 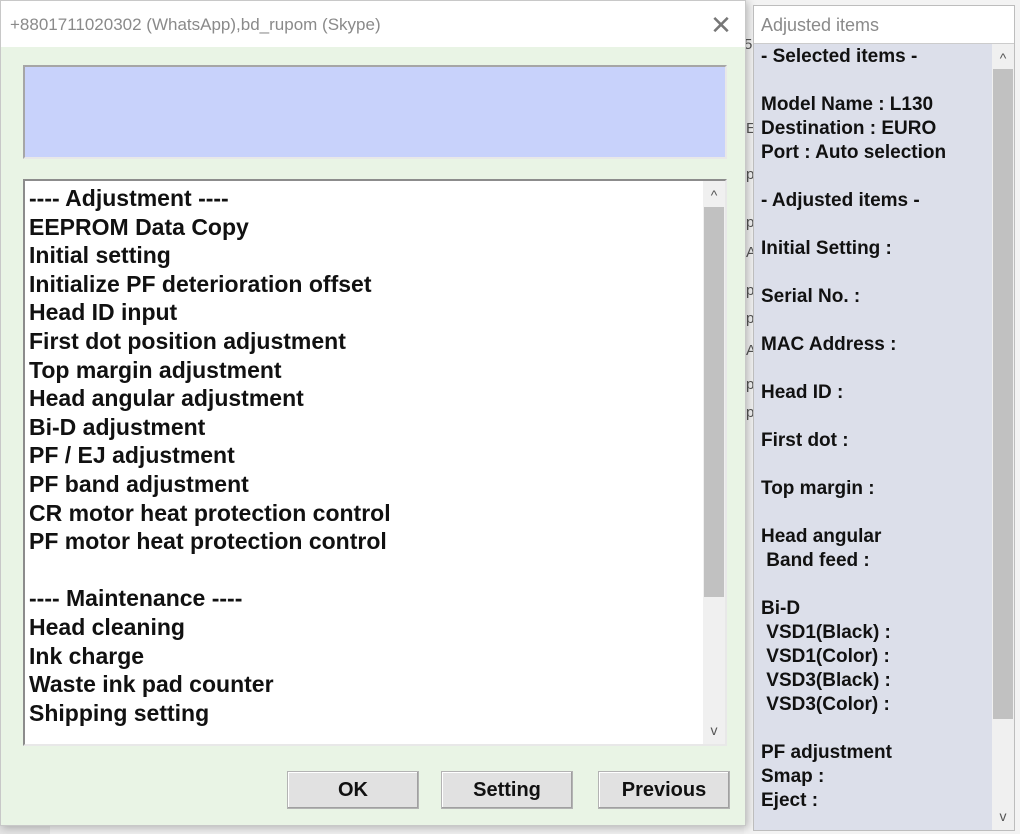 What do you see at coordinates (793, 776) in the screenshot?
I see `panel-line: Smap :` at bounding box center [793, 776].